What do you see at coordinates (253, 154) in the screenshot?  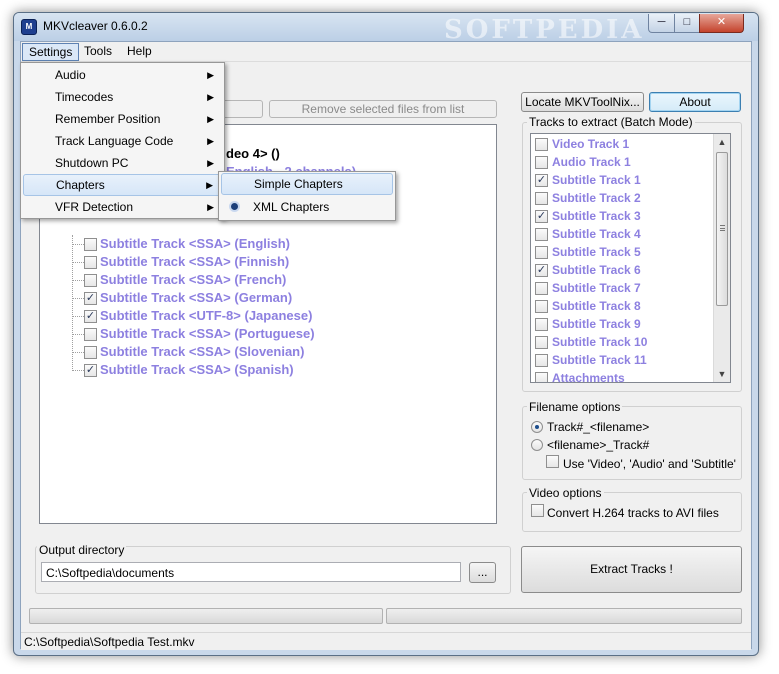 I see `tree-row-video: deo 4> ()` at bounding box center [253, 154].